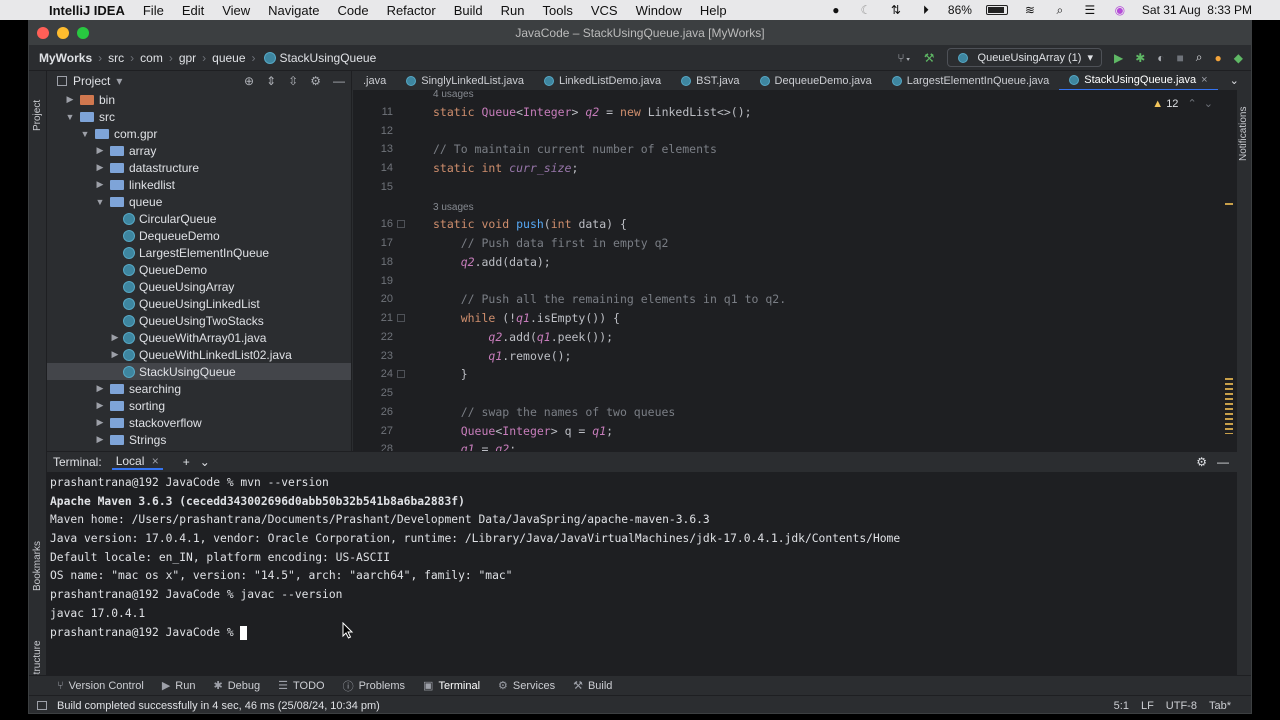 The width and height of the screenshot is (1280, 720). What do you see at coordinates (339, 81) in the screenshot?
I see `hide-icon: —` at bounding box center [339, 81].